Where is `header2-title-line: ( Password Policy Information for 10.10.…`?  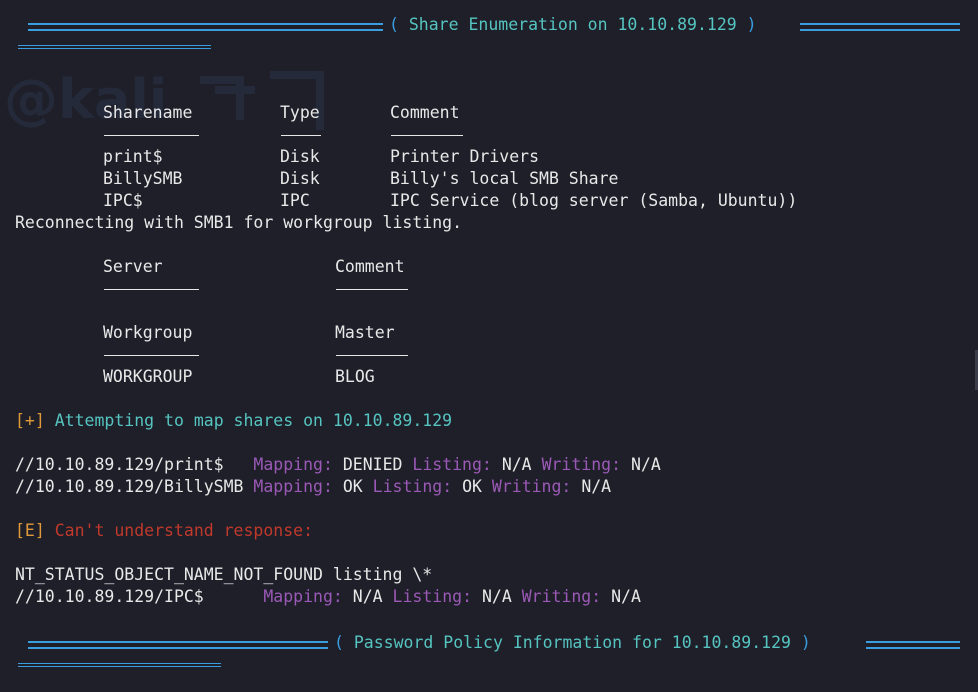 header2-title-line: ( Password Policy Information for 10.10.… is located at coordinates (572, 642).